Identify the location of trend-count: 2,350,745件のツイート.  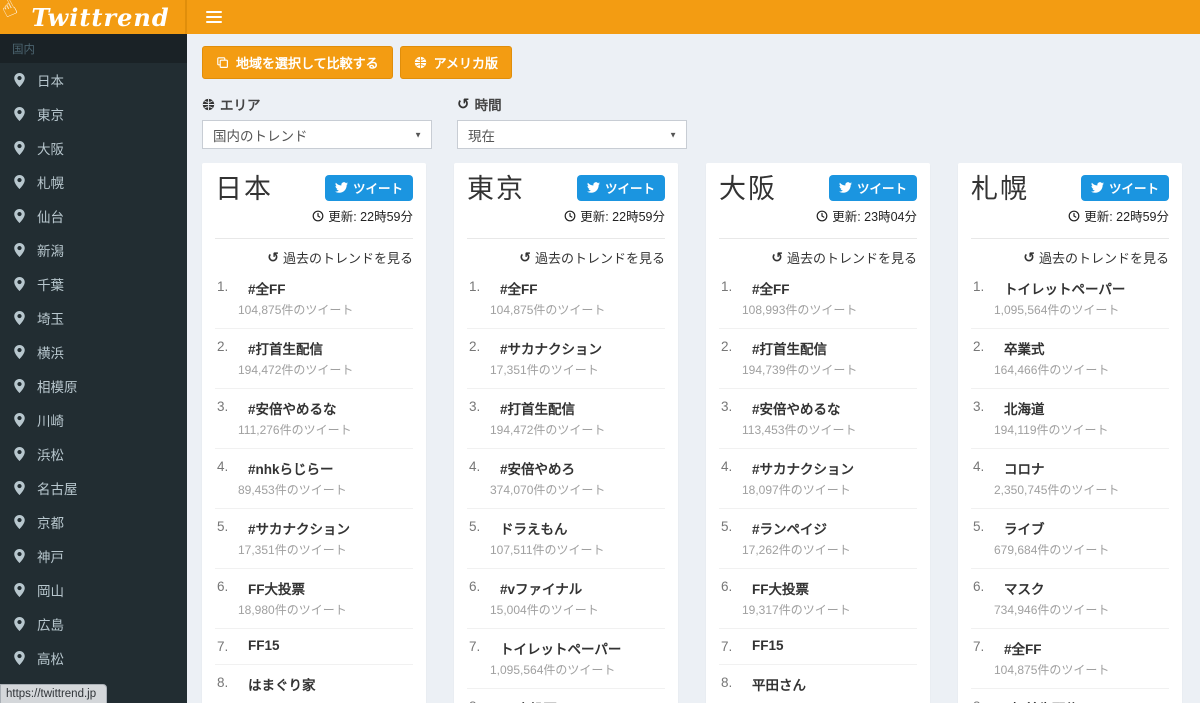
(1057, 490).